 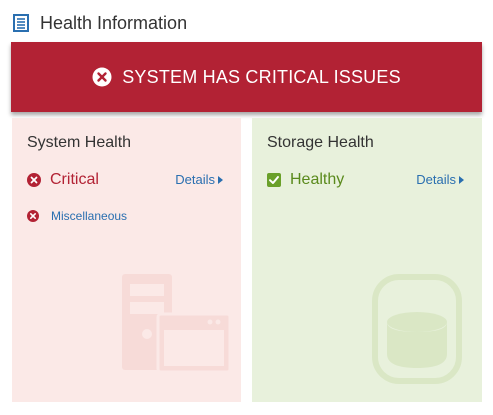 I want to click on status-label: Critical, so click(x=74, y=179).